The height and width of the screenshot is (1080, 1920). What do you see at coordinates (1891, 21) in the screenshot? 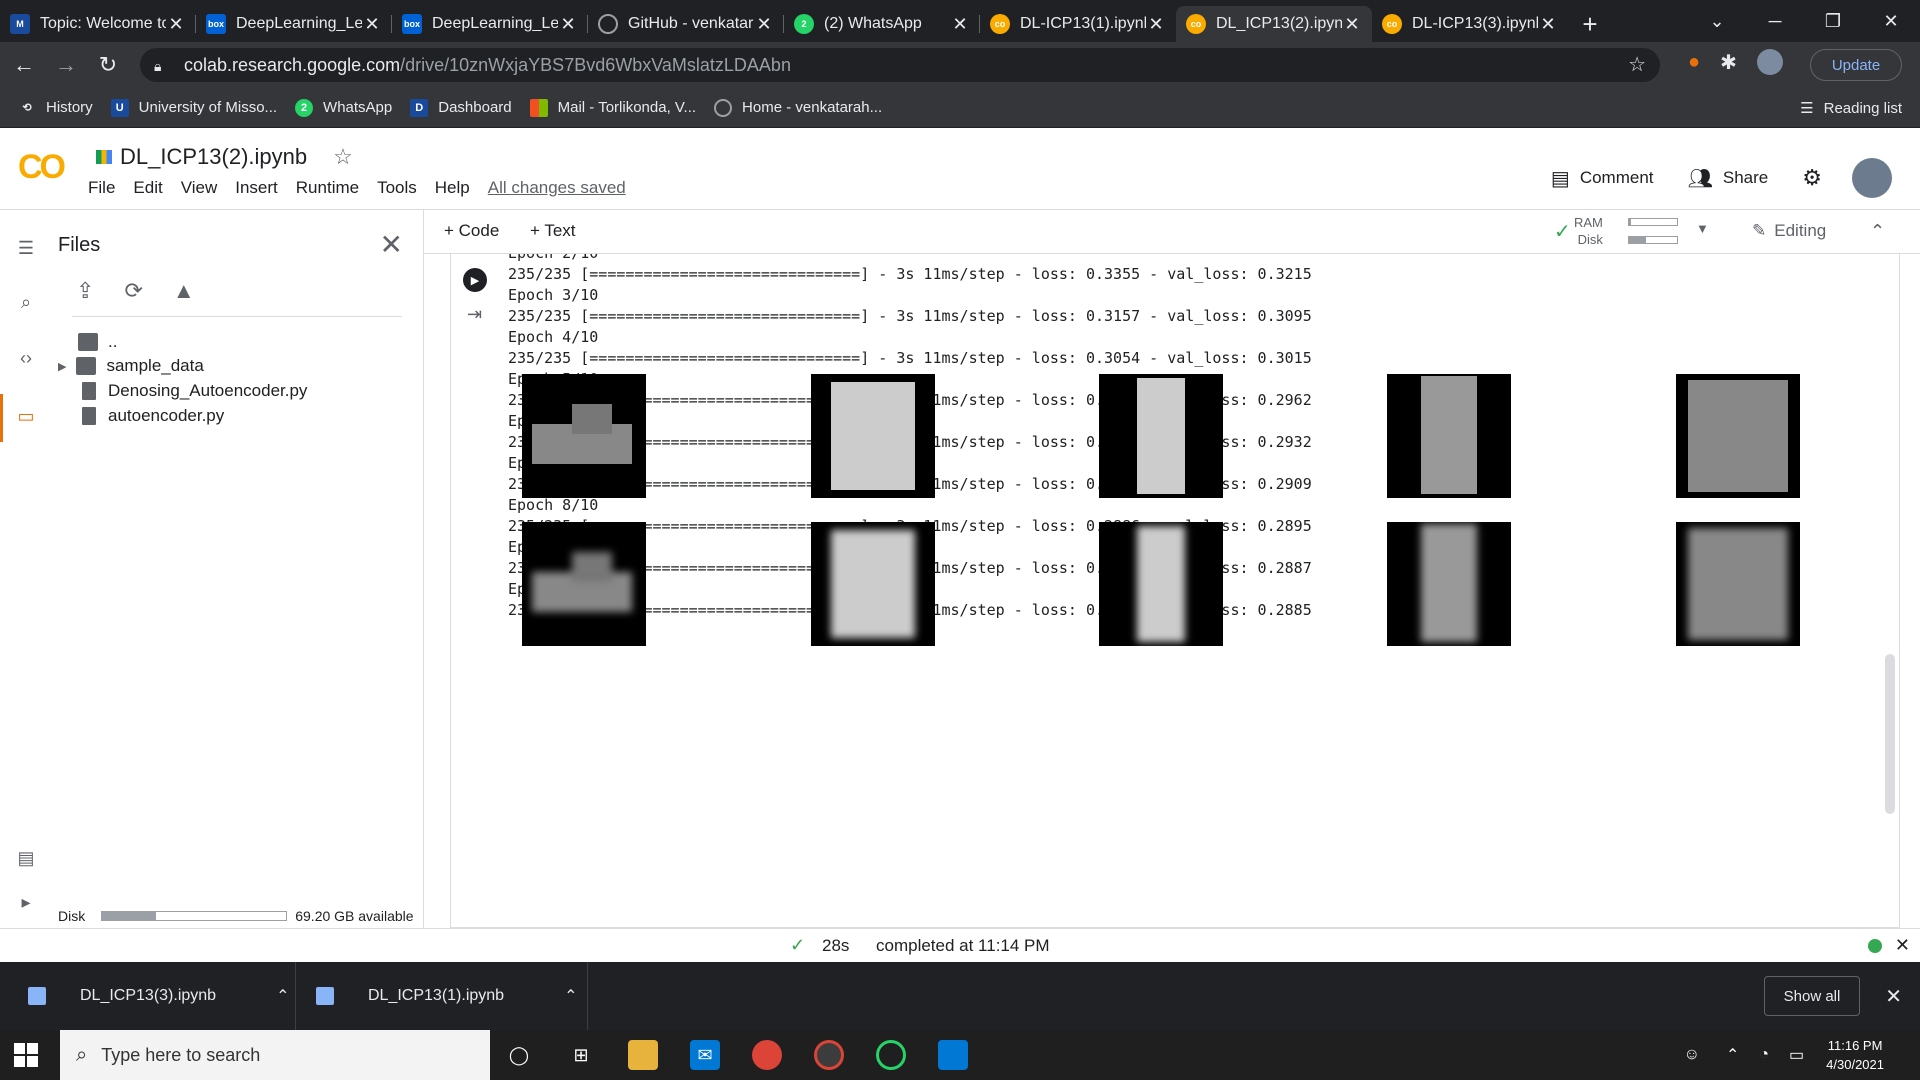
I see `close-window-button: ✕` at bounding box center [1891, 21].